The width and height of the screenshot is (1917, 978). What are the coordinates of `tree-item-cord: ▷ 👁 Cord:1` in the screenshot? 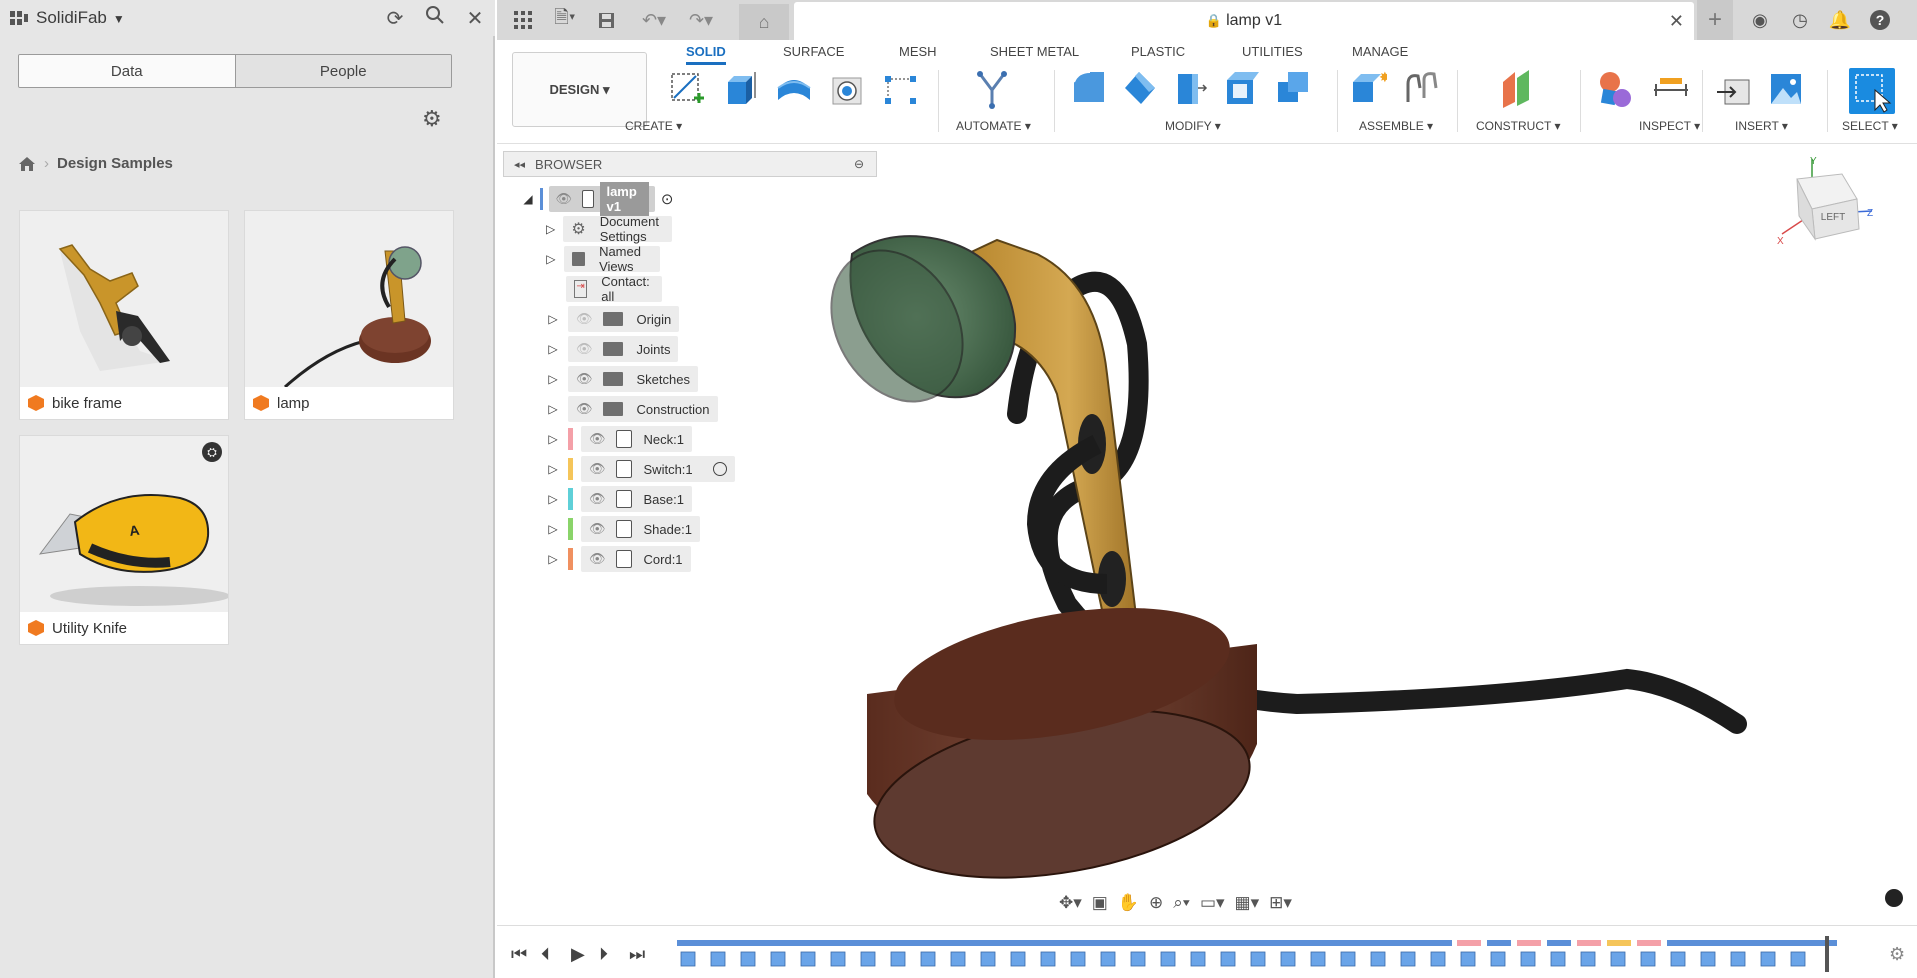 It's located at (618, 559).